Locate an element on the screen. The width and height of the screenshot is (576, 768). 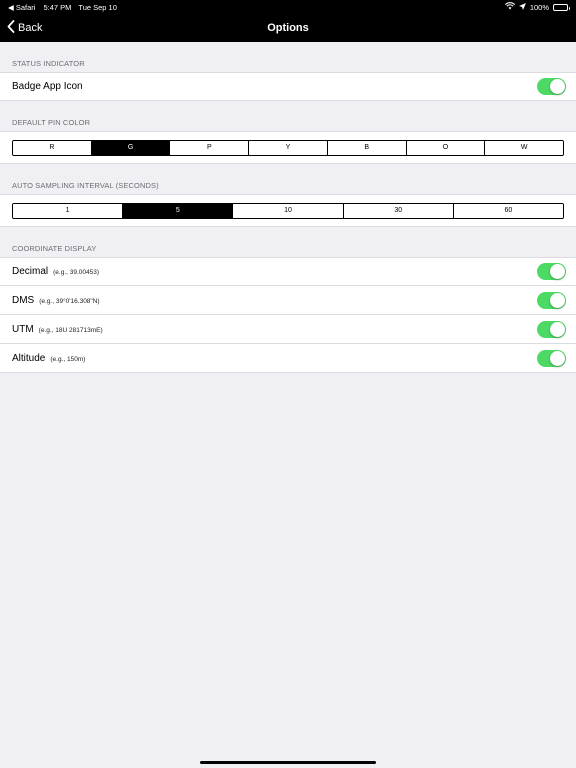
coordinate-row-utm: UTM (e.g., 18U 281713mE) is located at coordinates (288, 329).